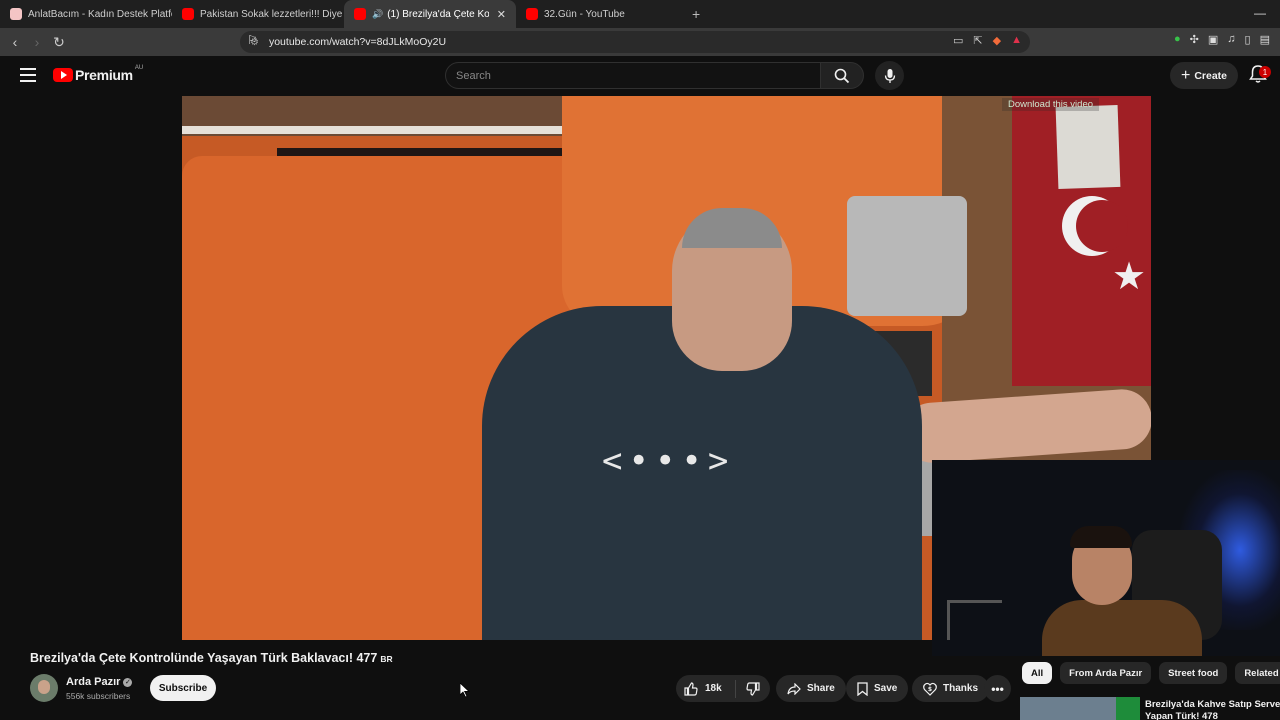  Describe the element at coordinates (438, 14) in the screenshot. I see `tab-label: (1) Brezilya'da Çete Kontrolün` at that location.